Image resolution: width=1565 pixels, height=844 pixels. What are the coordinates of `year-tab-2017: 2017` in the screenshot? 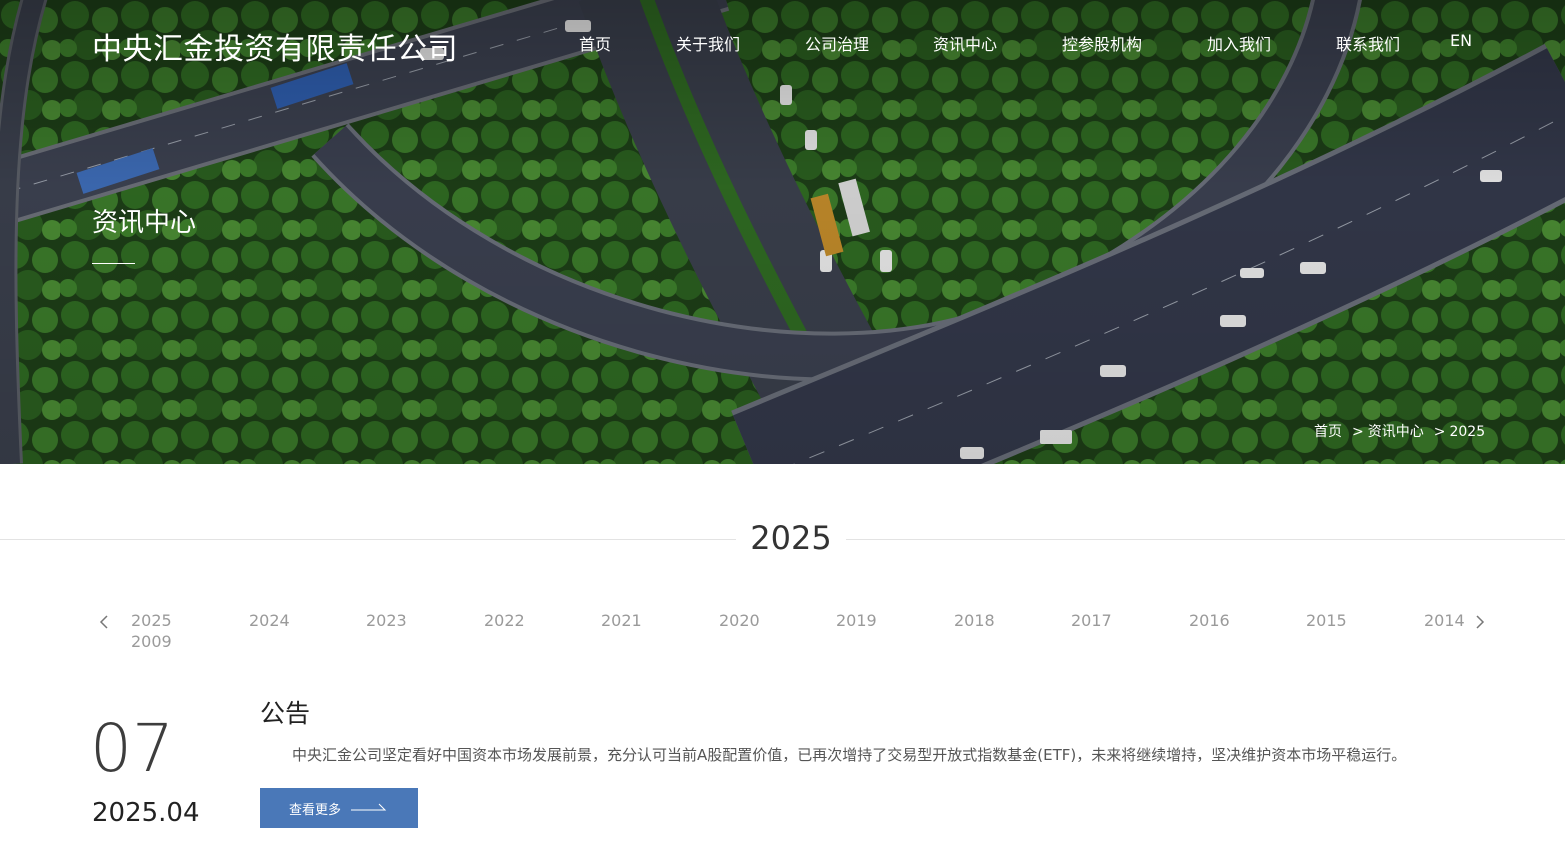 It's located at (1091, 620).